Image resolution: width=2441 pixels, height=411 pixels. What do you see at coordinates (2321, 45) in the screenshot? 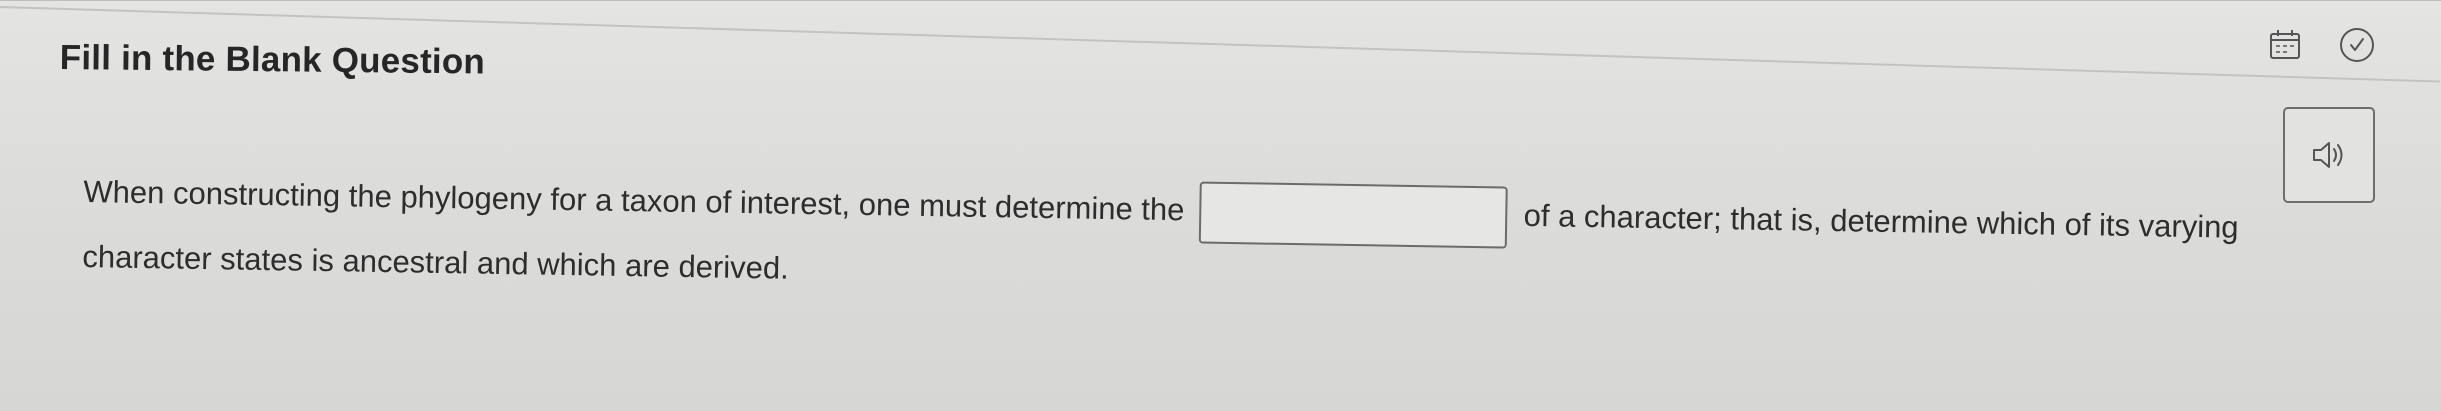
I see `header-toolbar` at bounding box center [2321, 45].